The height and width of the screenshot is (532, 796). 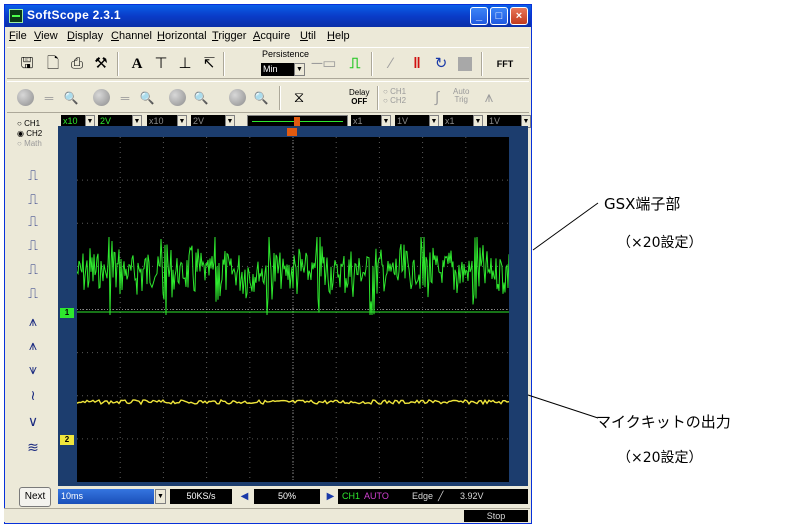 What do you see at coordinates (565, 226) in the screenshot?
I see `gsx-leader-line` at bounding box center [565, 226].